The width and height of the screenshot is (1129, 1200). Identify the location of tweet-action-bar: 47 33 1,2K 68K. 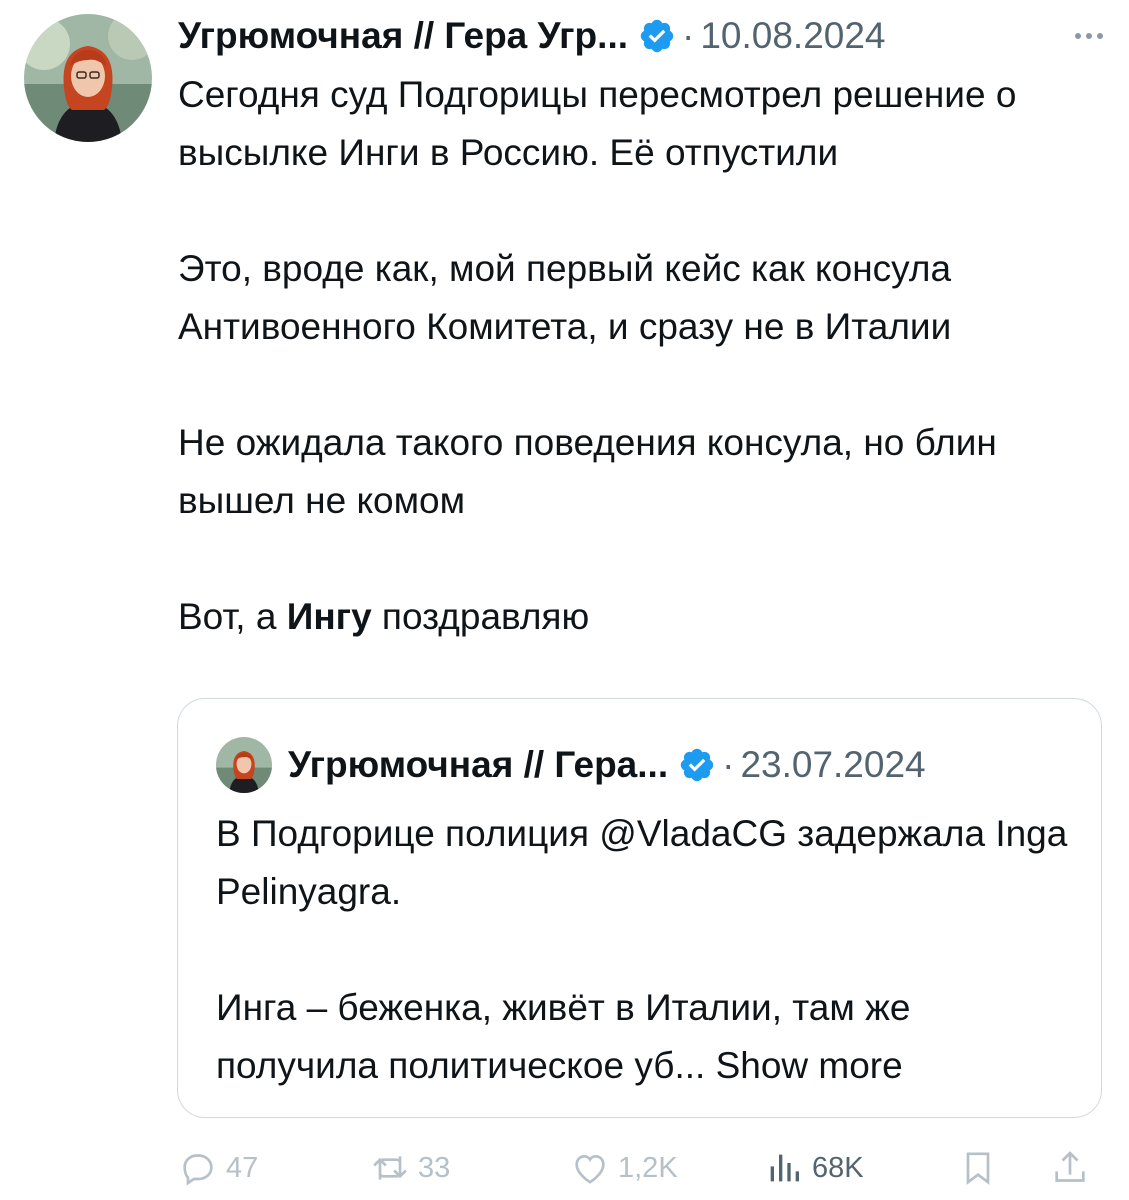
(638, 1168).